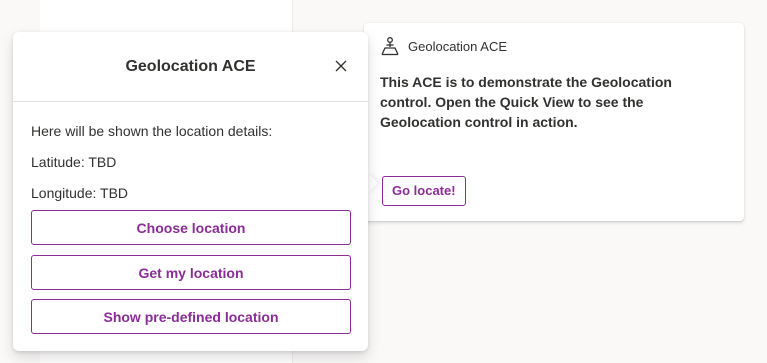  What do you see at coordinates (390, 46) in the screenshot?
I see `person-pin-icon` at bounding box center [390, 46].